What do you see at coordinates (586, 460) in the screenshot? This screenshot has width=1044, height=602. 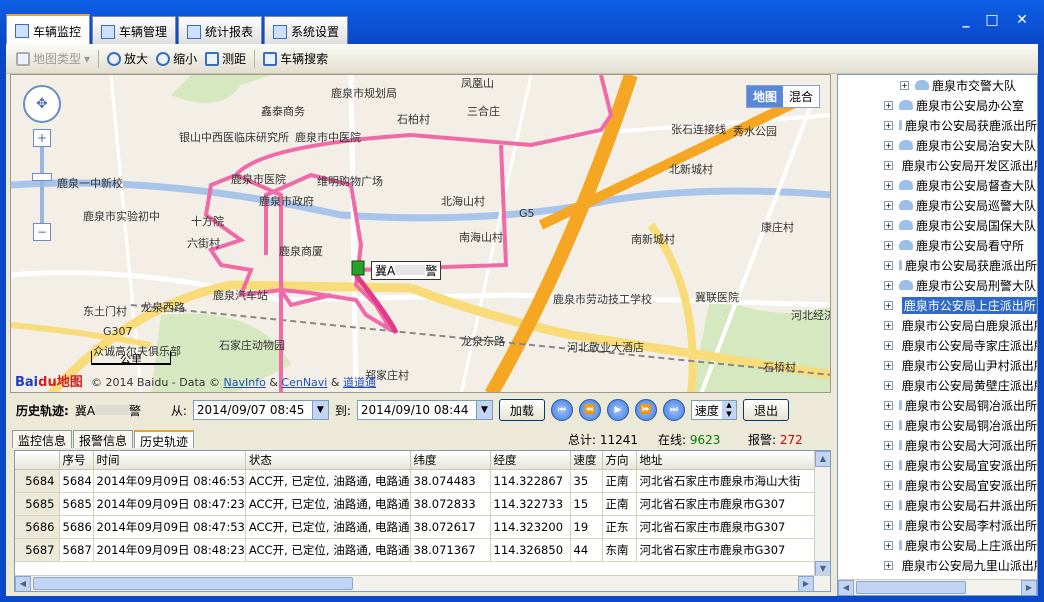 I see `column-header: 速度` at bounding box center [586, 460].